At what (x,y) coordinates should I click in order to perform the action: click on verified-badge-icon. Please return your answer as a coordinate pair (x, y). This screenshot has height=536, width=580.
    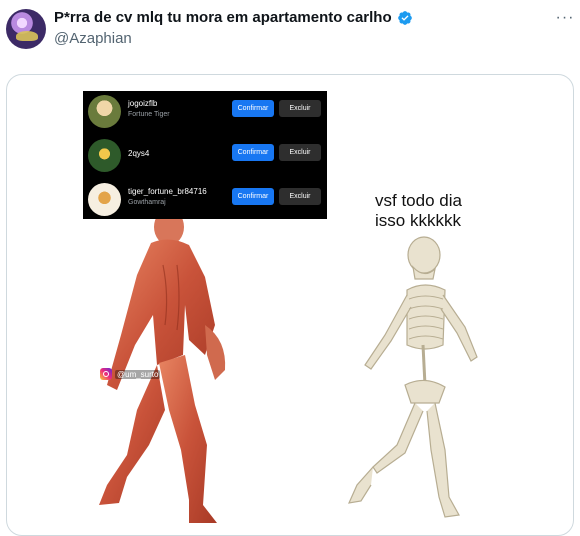
    Looking at the image, I should click on (405, 18).